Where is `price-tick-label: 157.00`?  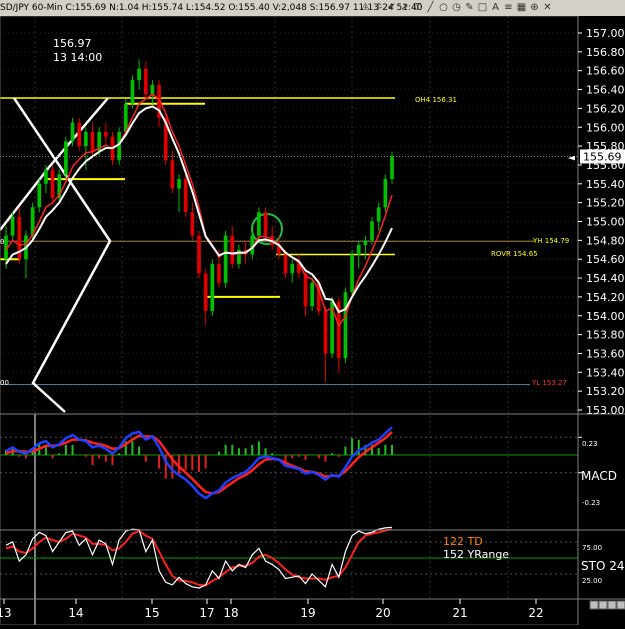
price-tick-label: 157.00 is located at coordinates (605, 33).